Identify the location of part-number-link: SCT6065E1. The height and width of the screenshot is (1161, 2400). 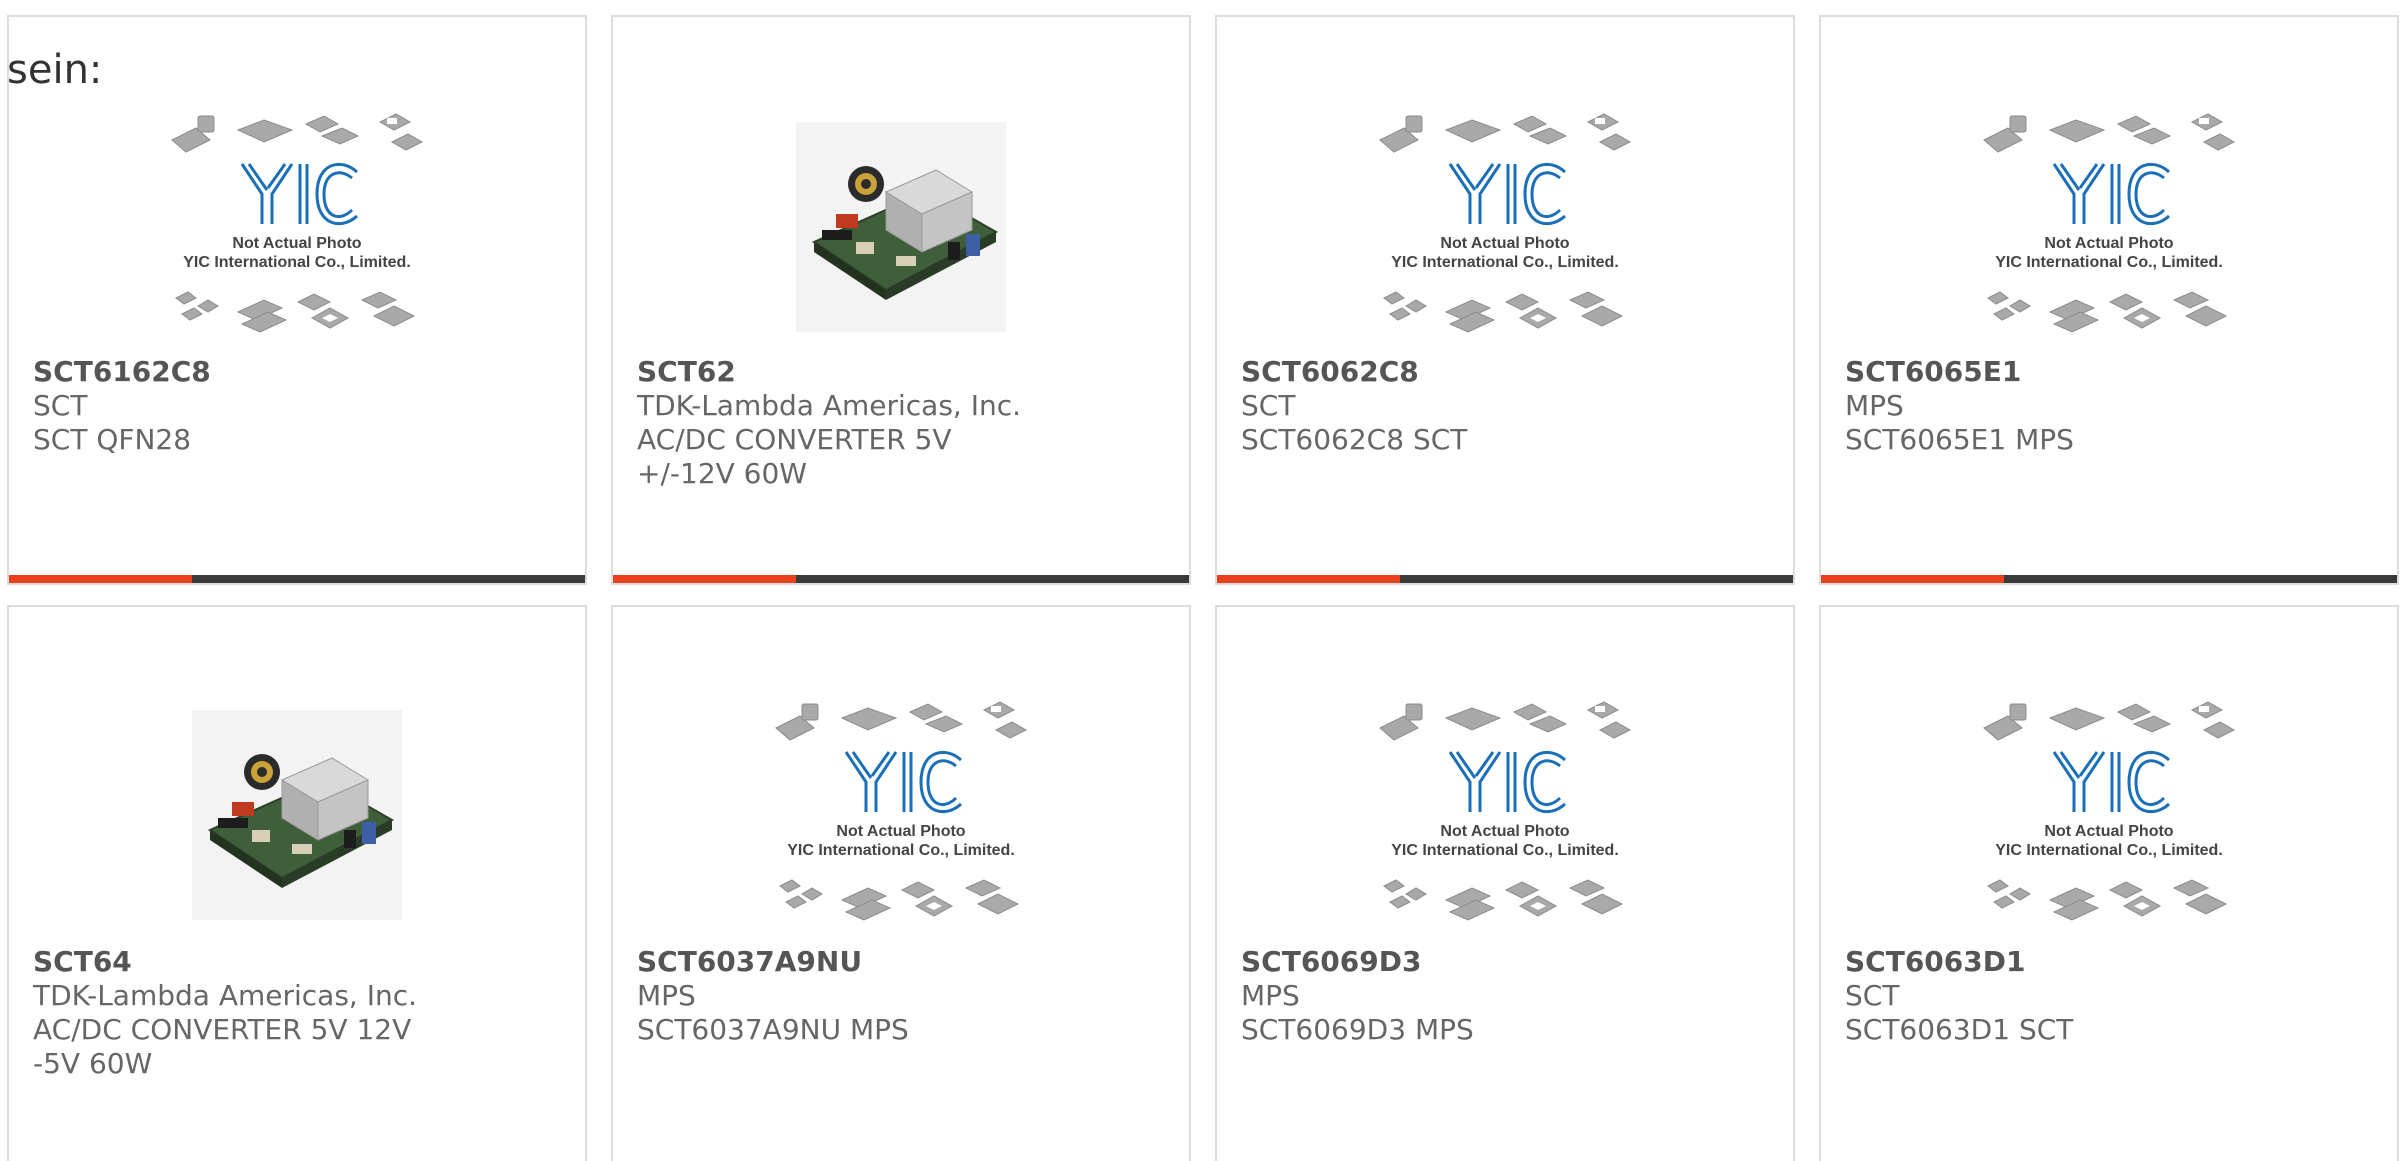
(2109, 372).